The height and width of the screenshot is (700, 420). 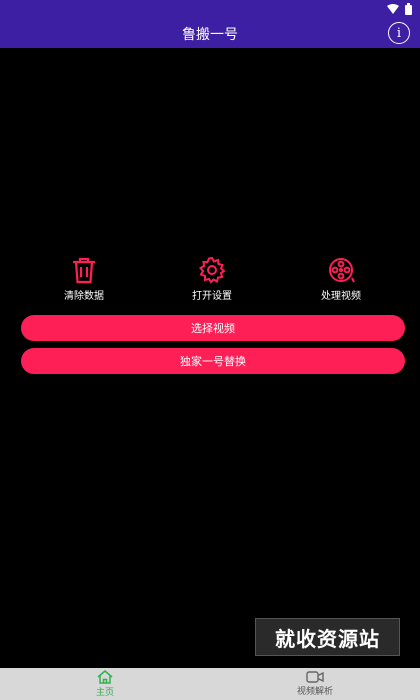 I want to click on bottom-nav: 主页 视频解析, so click(x=210, y=684).